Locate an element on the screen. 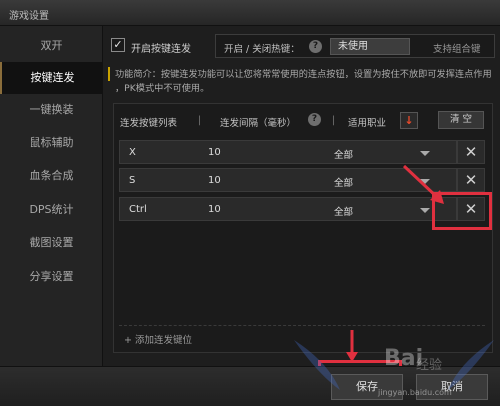 The width and height of the screenshot is (500, 406). row-key: Ctrl is located at coordinates (138, 209).